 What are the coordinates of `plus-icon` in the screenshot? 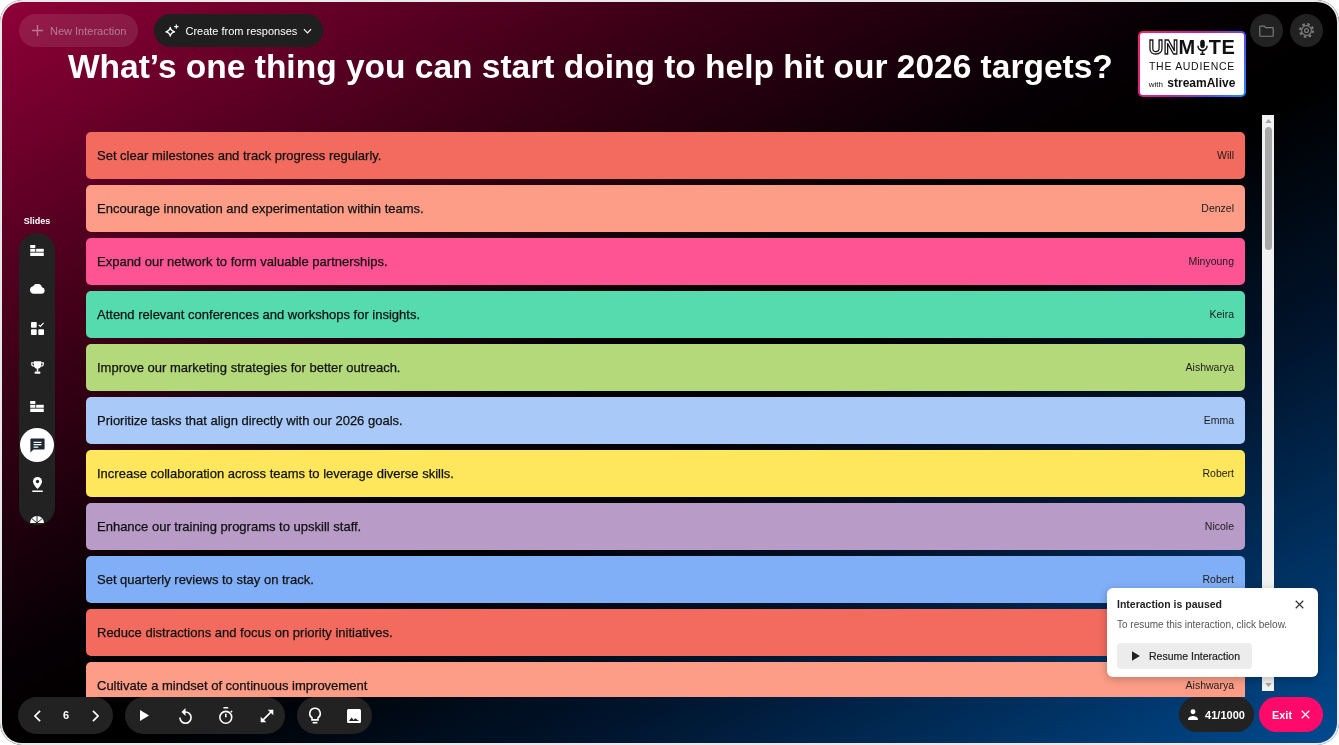 It's located at (37, 30).